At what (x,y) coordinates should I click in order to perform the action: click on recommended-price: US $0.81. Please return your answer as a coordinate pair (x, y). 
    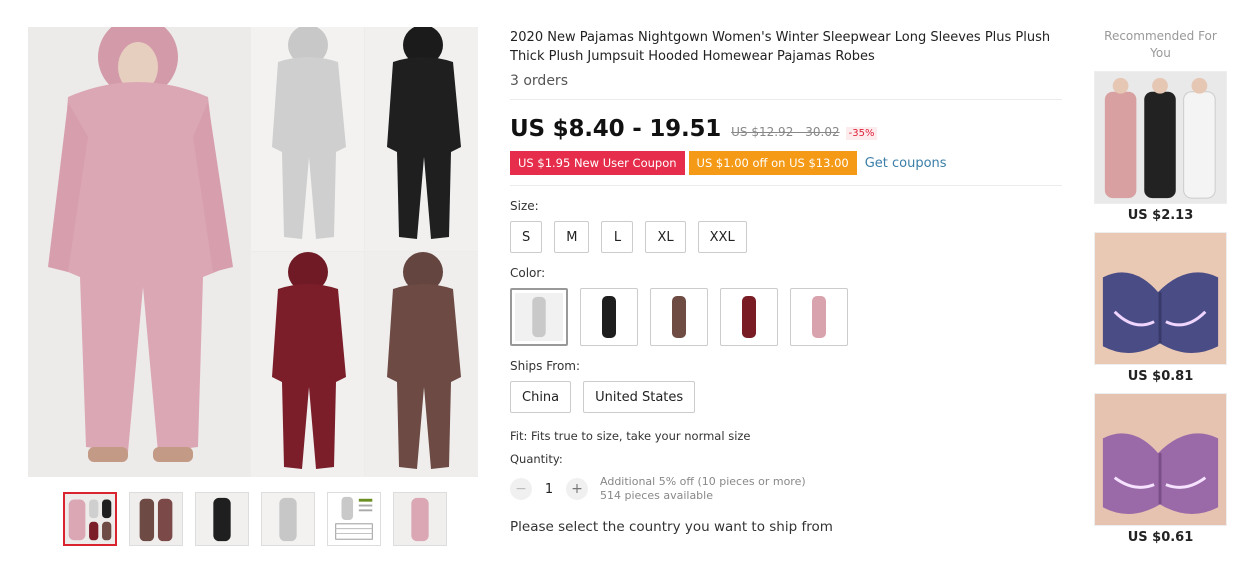
    Looking at the image, I should click on (1160, 376).